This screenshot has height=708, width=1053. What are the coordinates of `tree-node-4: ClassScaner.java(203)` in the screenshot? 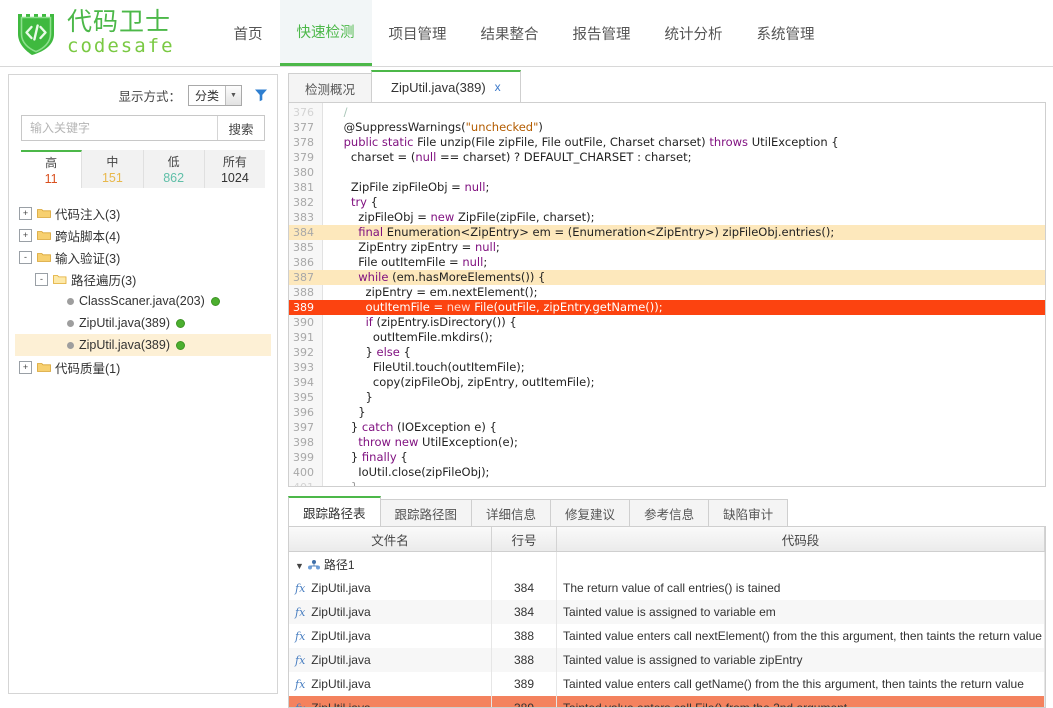 It's located at (143, 301).